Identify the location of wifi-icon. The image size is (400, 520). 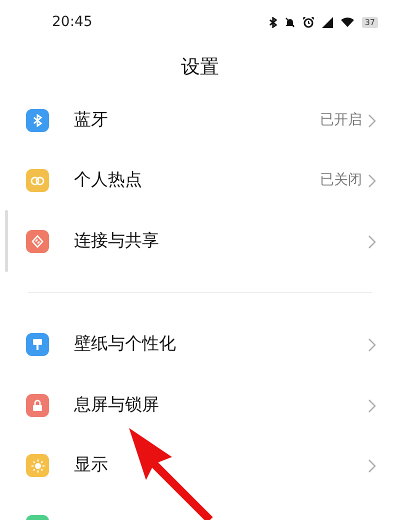
(347, 22).